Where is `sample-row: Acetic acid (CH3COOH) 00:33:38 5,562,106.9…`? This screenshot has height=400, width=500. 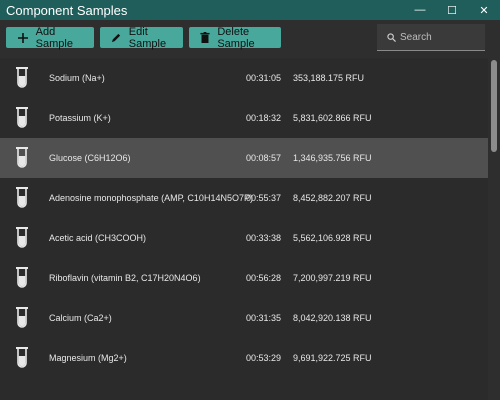
sample-row: Acetic acid (CH3COOH) 00:33:38 5,562,106.9… is located at coordinates (244, 238).